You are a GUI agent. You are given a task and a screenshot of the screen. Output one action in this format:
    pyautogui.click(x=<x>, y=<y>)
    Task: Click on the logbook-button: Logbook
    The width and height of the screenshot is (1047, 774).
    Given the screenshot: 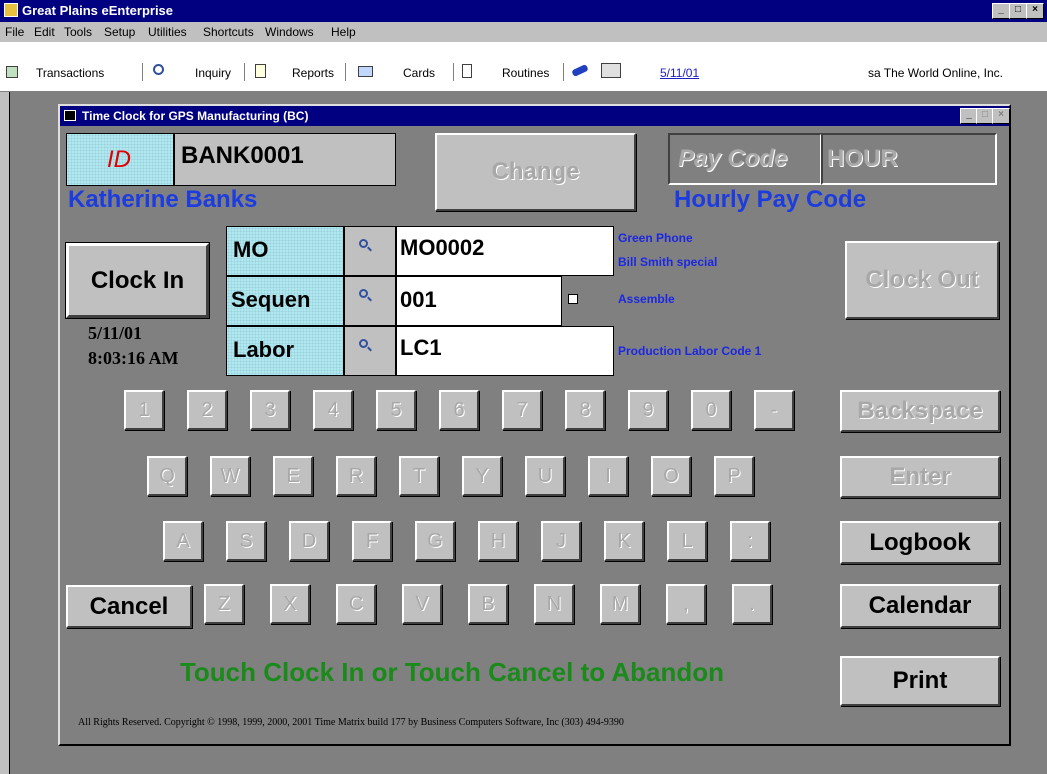 What is the action you would take?
    pyautogui.click(x=920, y=542)
    